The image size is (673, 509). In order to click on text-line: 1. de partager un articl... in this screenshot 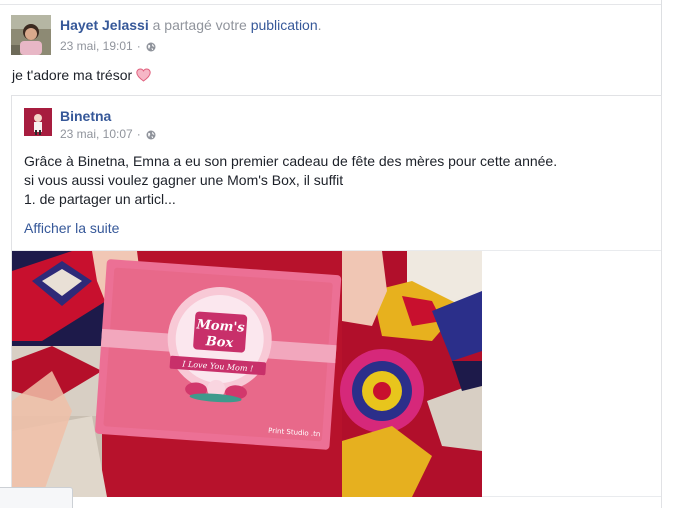, I will do `click(100, 199)`.